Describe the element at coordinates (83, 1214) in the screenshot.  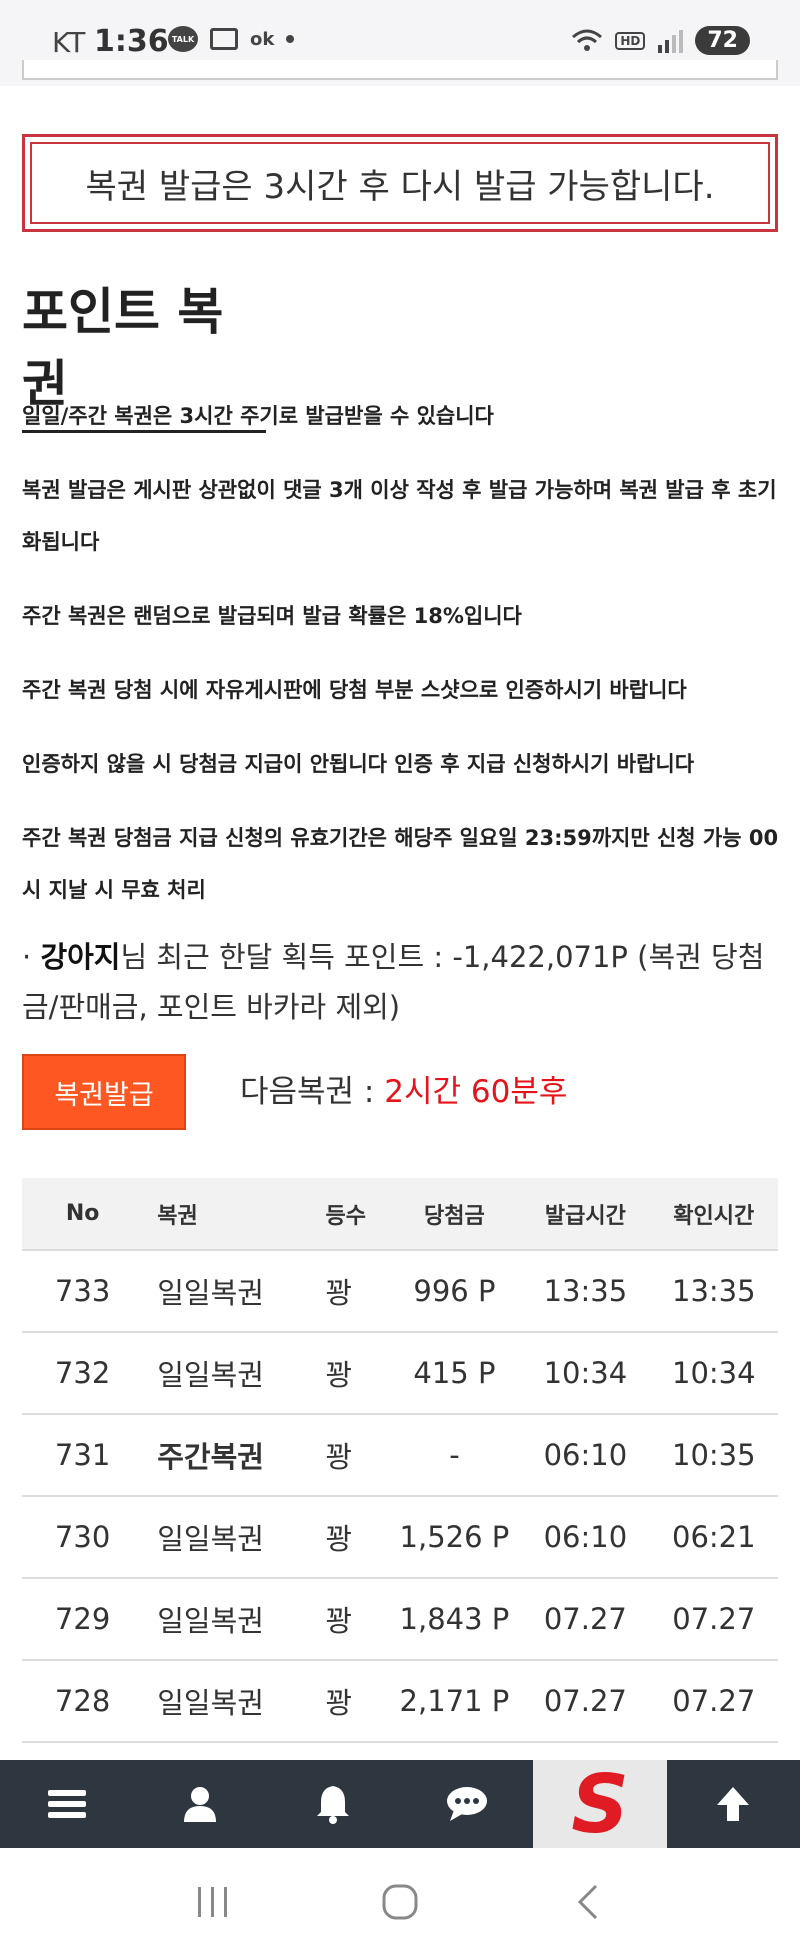
I see `header-no: No` at that location.